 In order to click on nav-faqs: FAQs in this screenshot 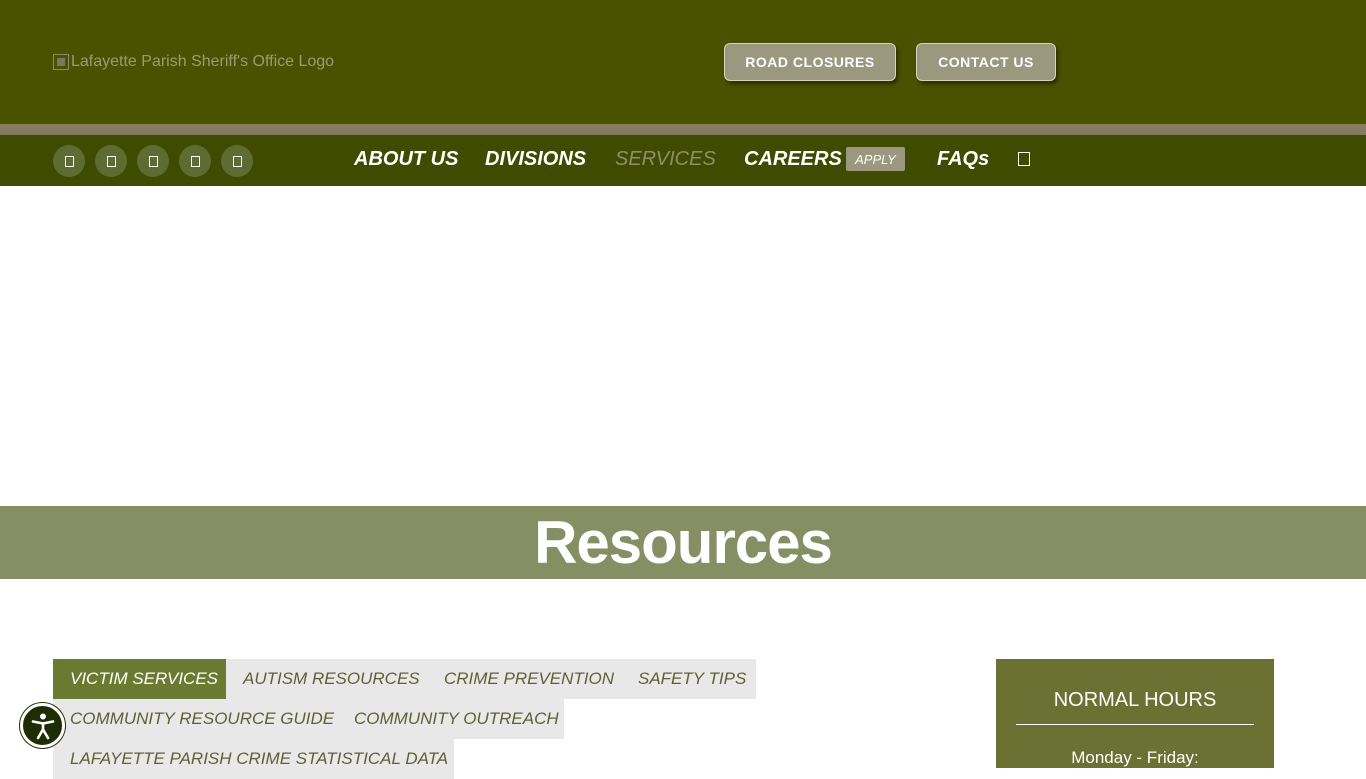, I will do `click(963, 159)`.